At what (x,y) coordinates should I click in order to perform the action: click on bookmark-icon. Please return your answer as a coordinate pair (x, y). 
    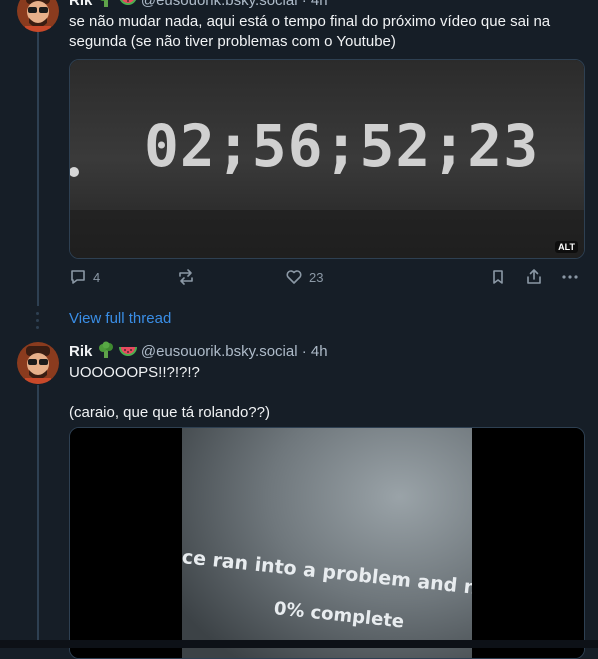
    Looking at the image, I should click on (498, 277).